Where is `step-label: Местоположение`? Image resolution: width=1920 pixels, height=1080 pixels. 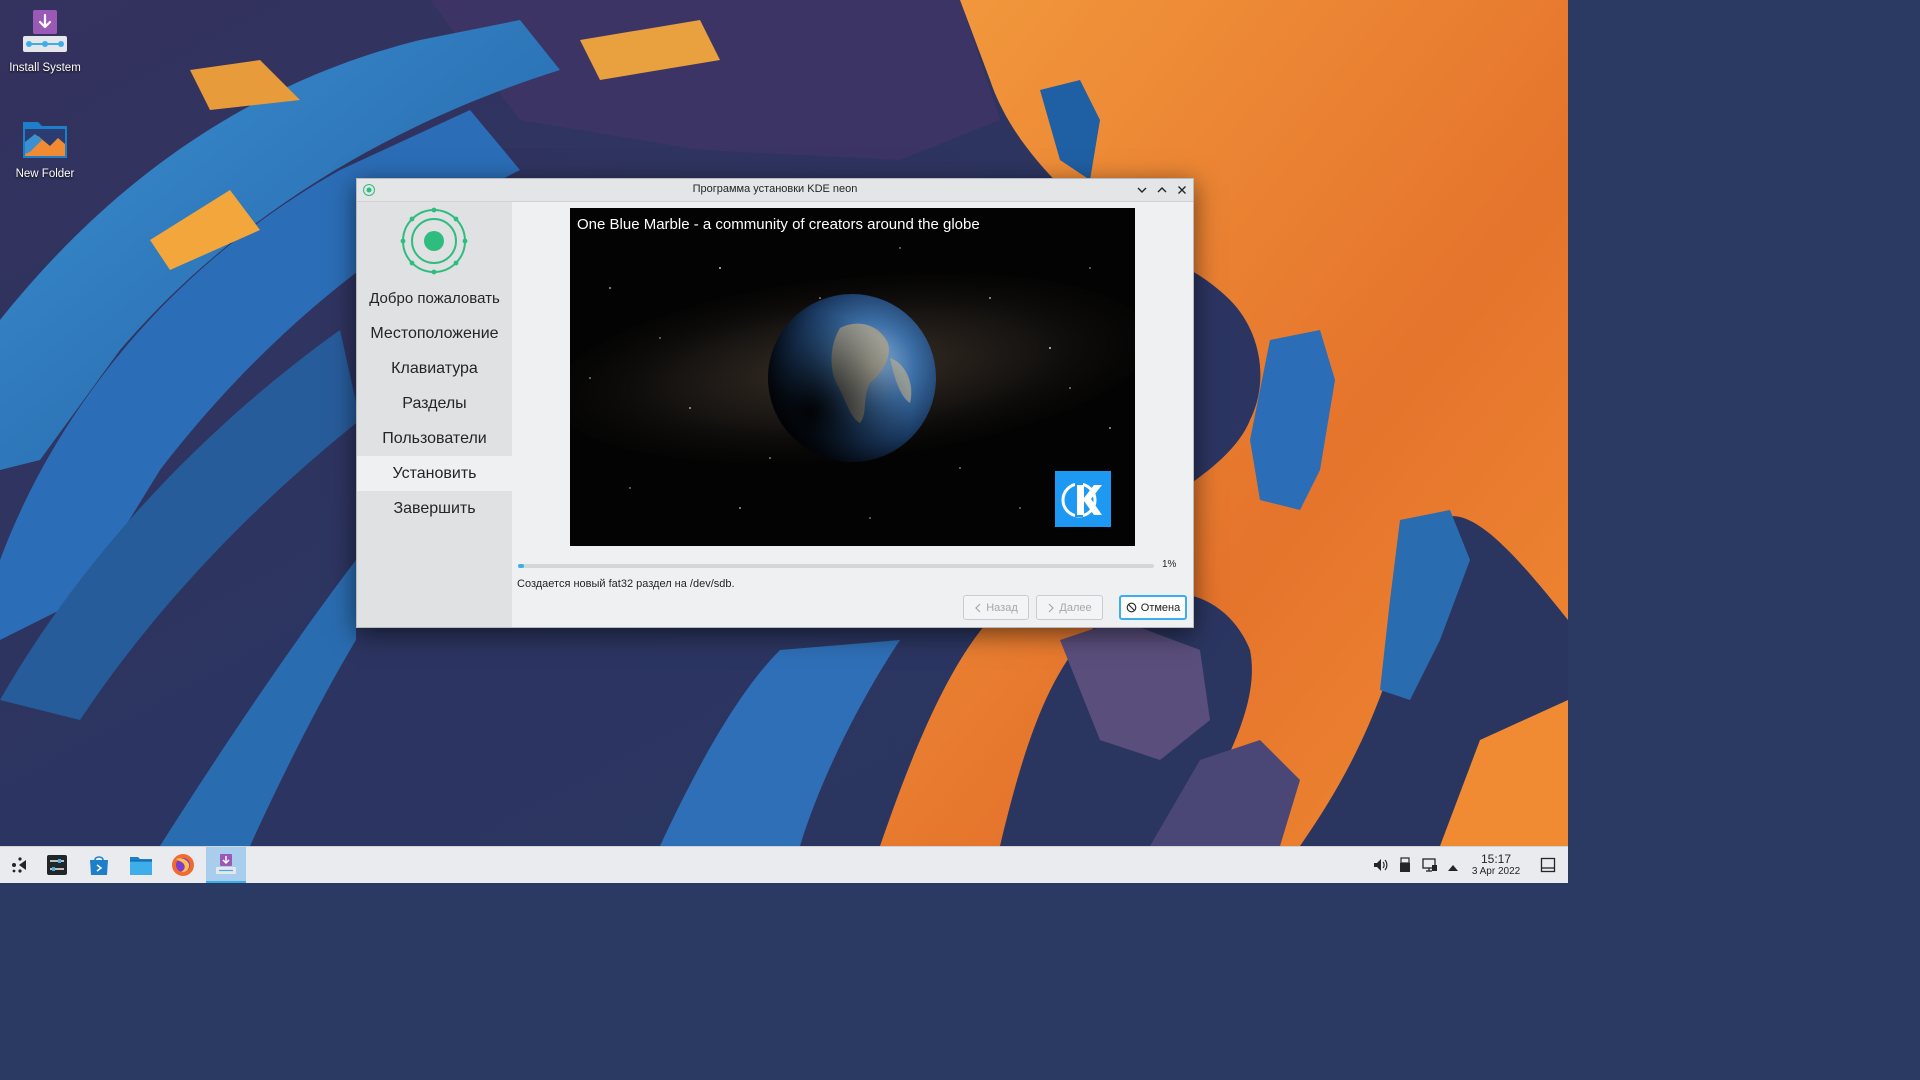
step-label: Местоположение is located at coordinates (434, 333).